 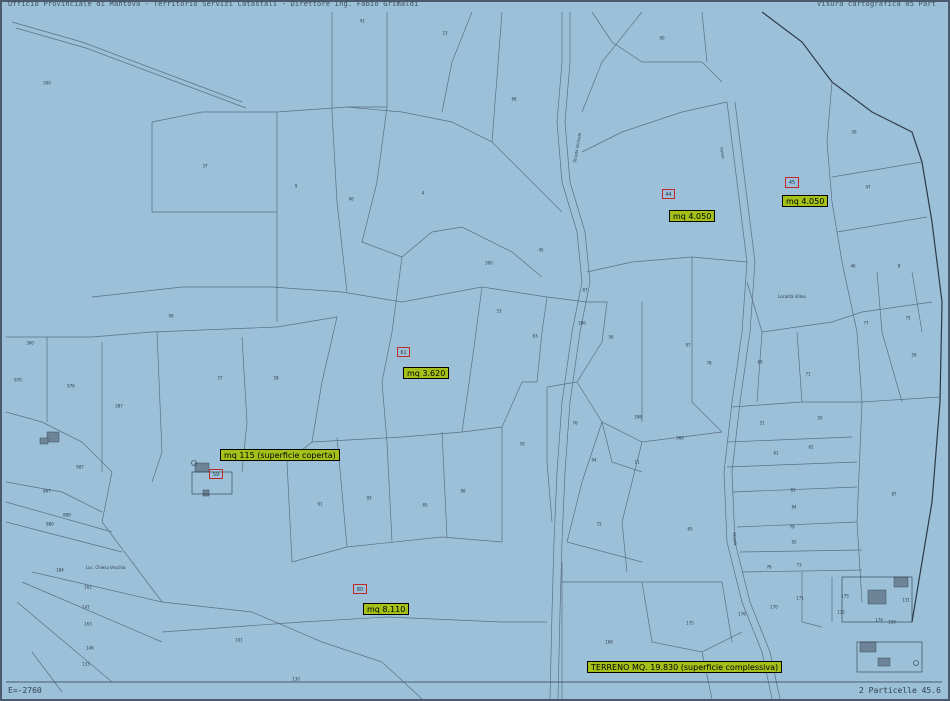 What do you see at coordinates (540, 250) in the screenshot?
I see `parcel-number: 45` at bounding box center [540, 250].